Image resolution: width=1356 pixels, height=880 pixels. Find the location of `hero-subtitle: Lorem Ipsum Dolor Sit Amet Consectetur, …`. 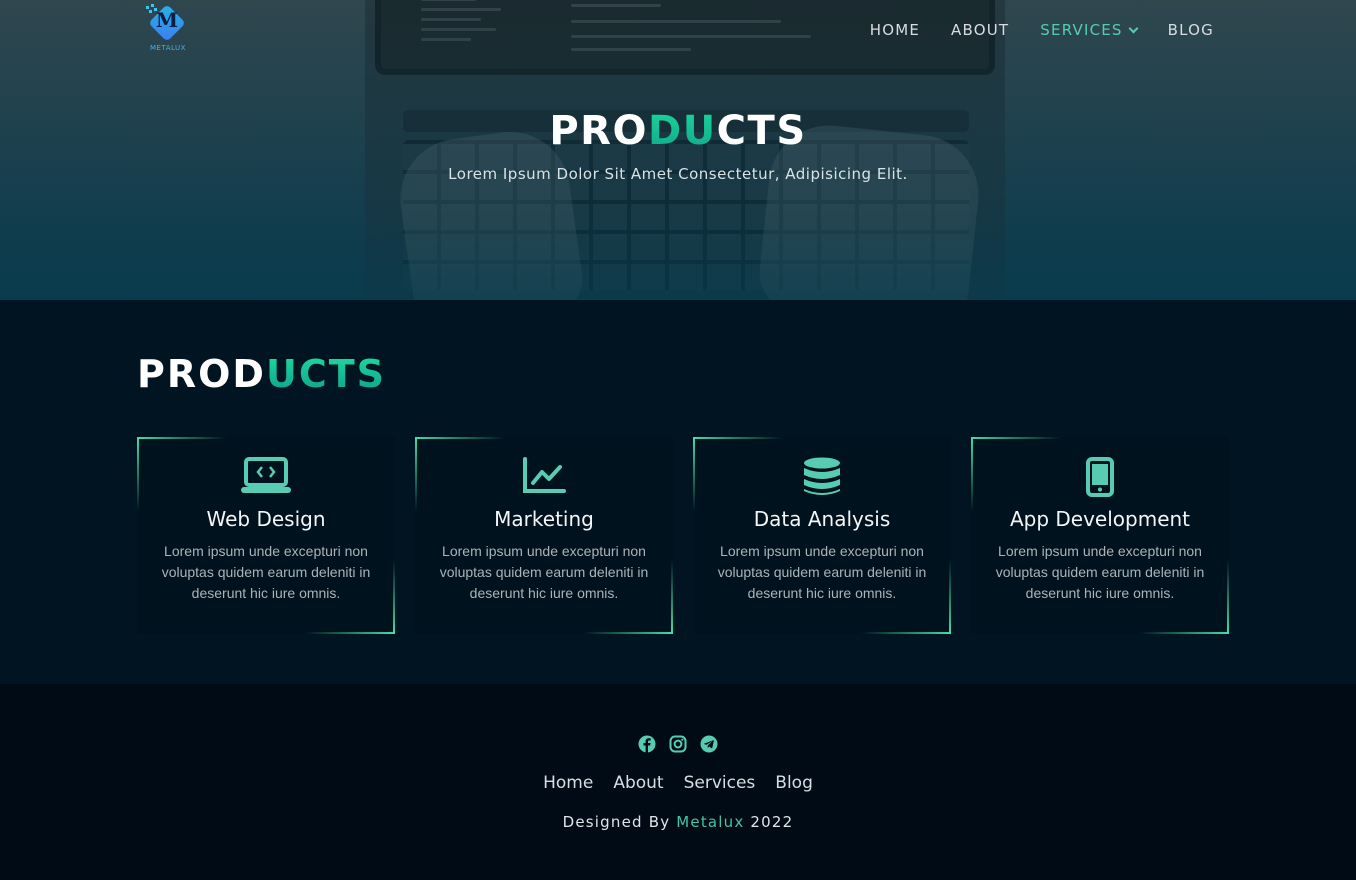

hero-subtitle: Lorem Ipsum Dolor Sit Amet Consectetur, … is located at coordinates (678, 174).